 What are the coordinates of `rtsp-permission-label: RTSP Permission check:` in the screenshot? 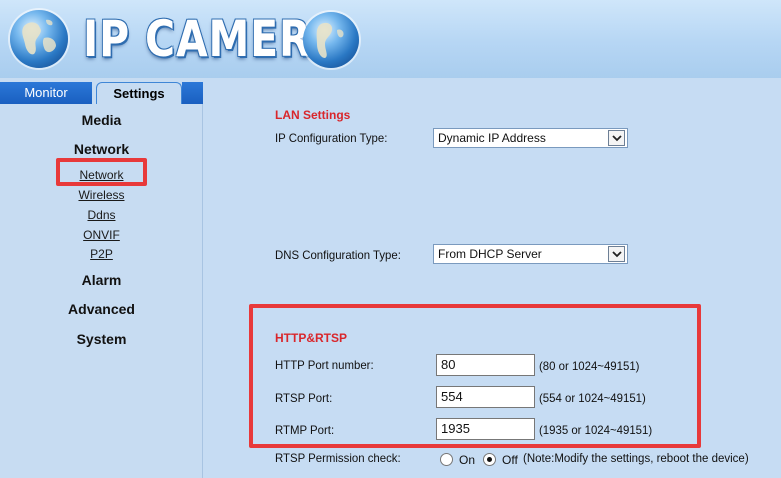 It's located at (338, 458).